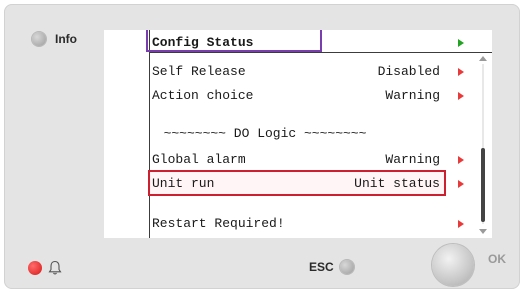  What do you see at coordinates (45, 268) in the screenshot?
I see `alarm-button` at bounding box center [45, 268].